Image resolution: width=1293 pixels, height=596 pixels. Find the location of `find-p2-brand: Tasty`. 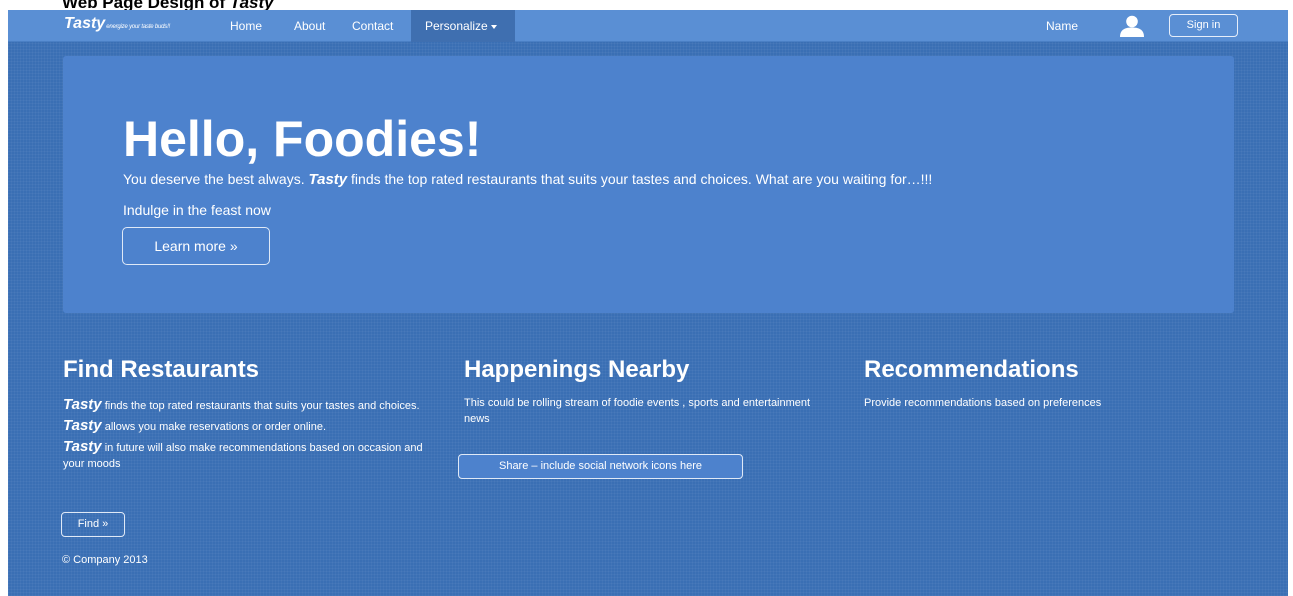

find-p2-brand: Tasty is located at coordinates (82, 425).